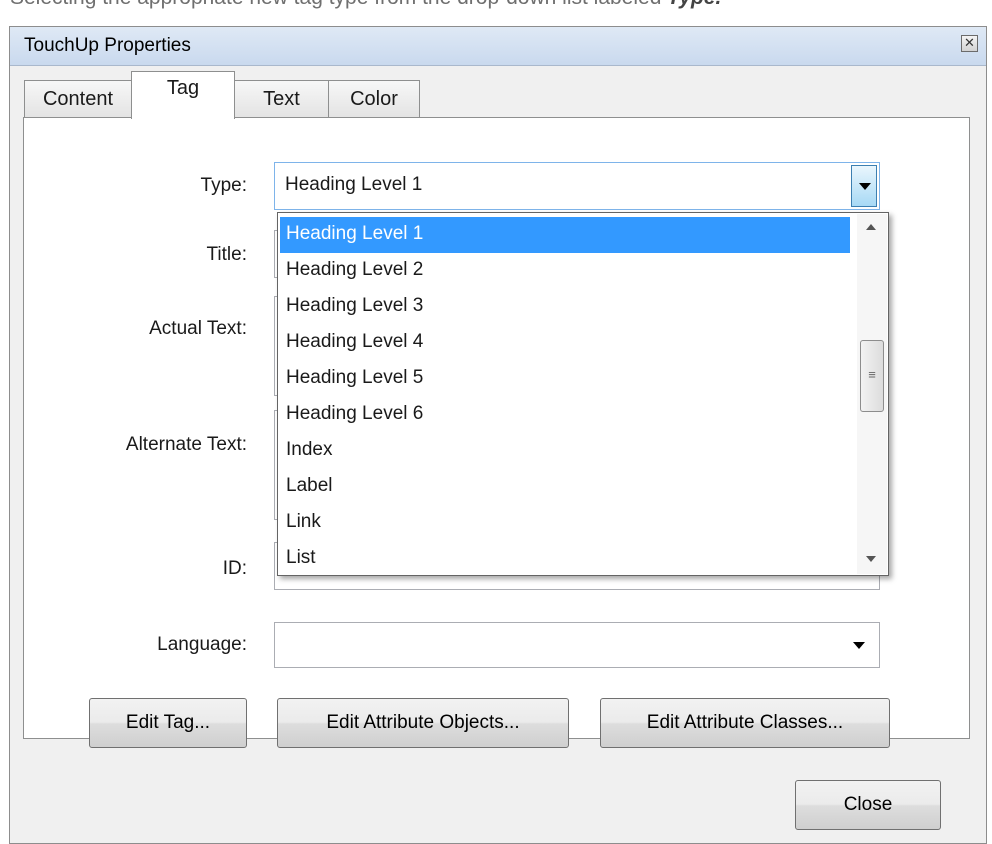  What do you see at coordinates (223, 185) in the screenshot?
I see `type-label: Type:` at bounding box center [223, 185].